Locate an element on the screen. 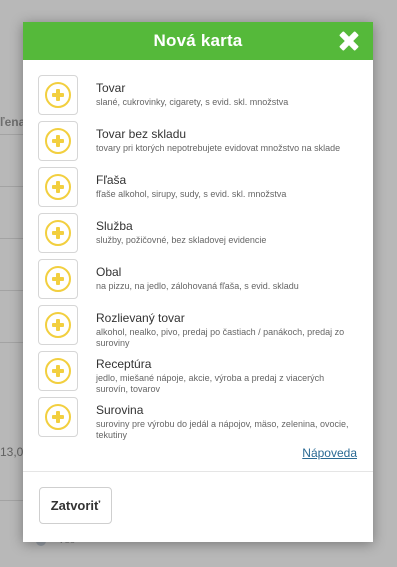 The height and width of the screenshot is (567, 397). card-type-title: Tovar is located at coordinates (111, 88).